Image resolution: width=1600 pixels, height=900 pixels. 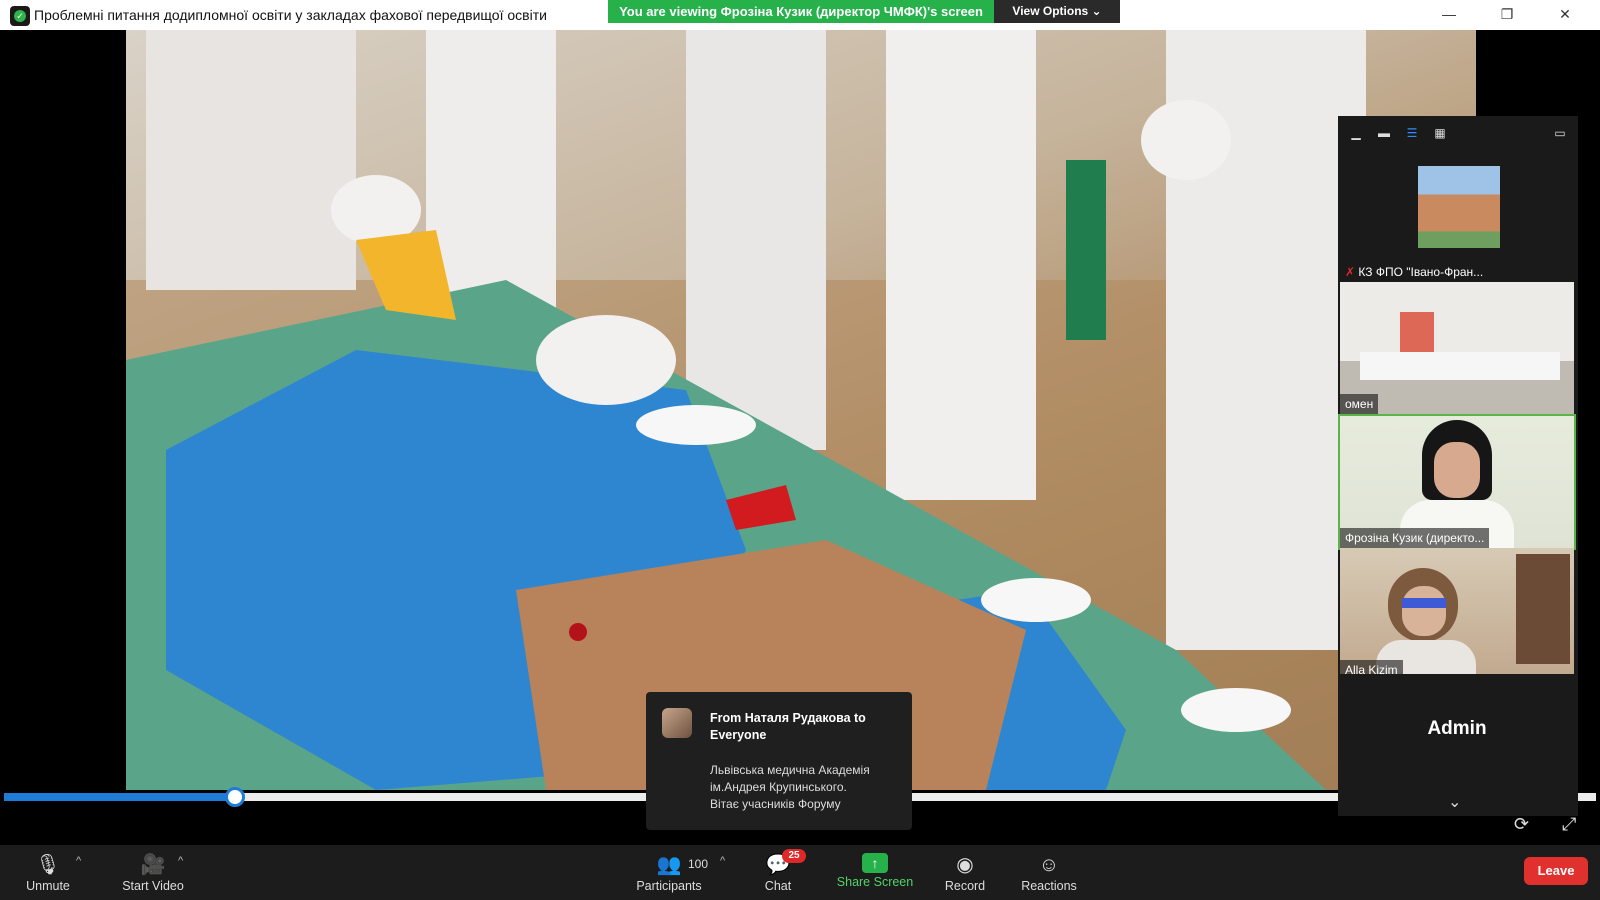 What do you see at coordinates (1507, 15) in the screenshot?
I see `maximize-window-button: ❐` at bounding box center [1507, 15].